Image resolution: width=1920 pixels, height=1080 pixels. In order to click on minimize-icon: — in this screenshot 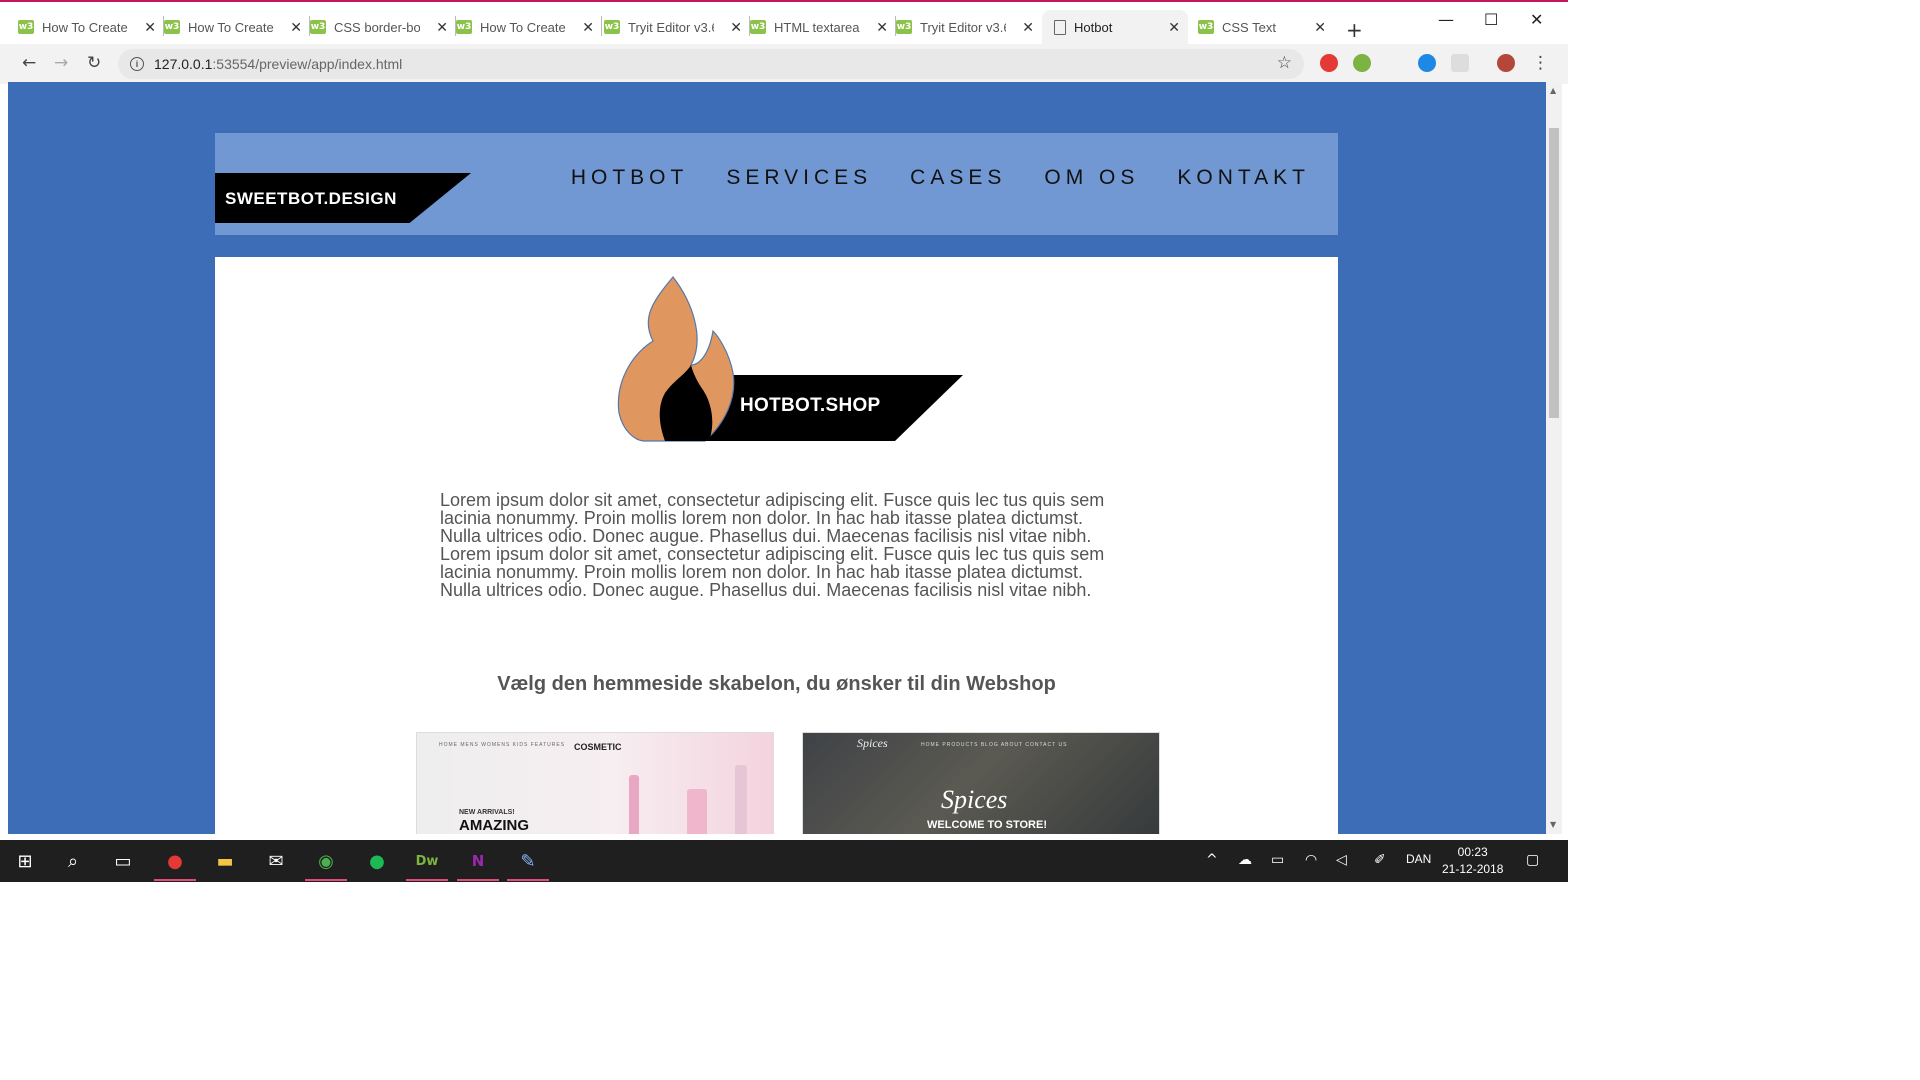, I will do `click(1446, 19)`.